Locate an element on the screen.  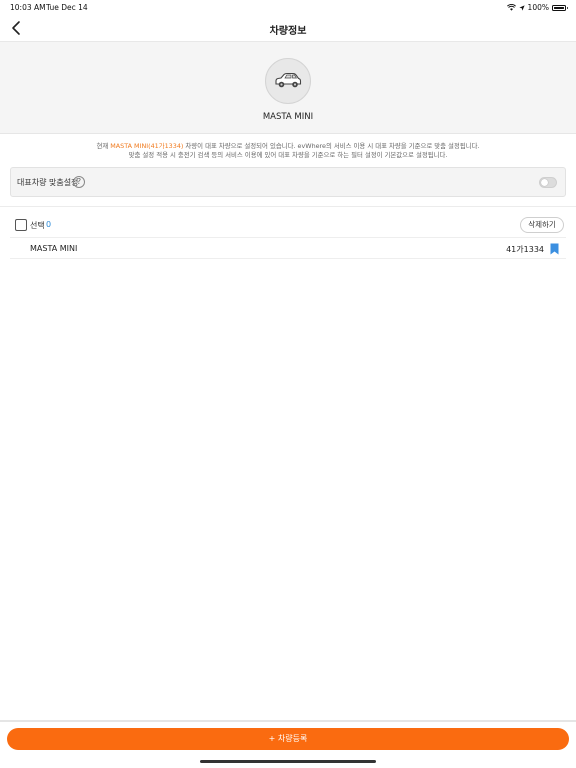
vehicle-item-plate: 41가1334 is located at coordinates (525, 249).